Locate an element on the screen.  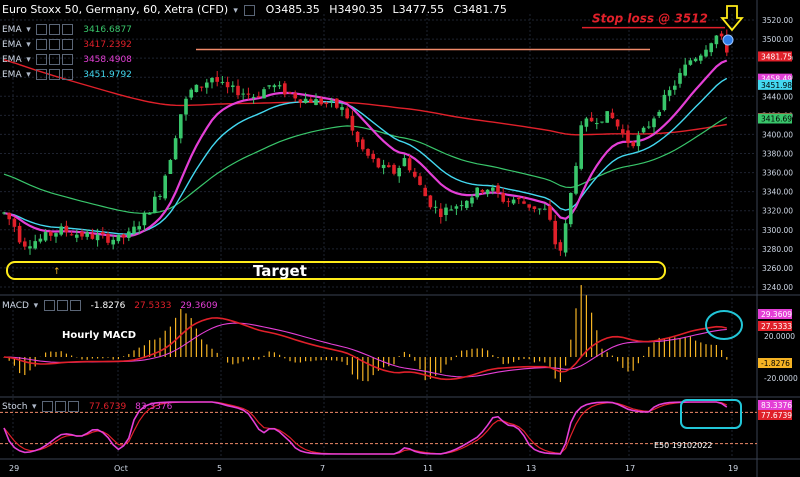
stoch-badge-label: 83.3376 is located at coordinates (776, 405).